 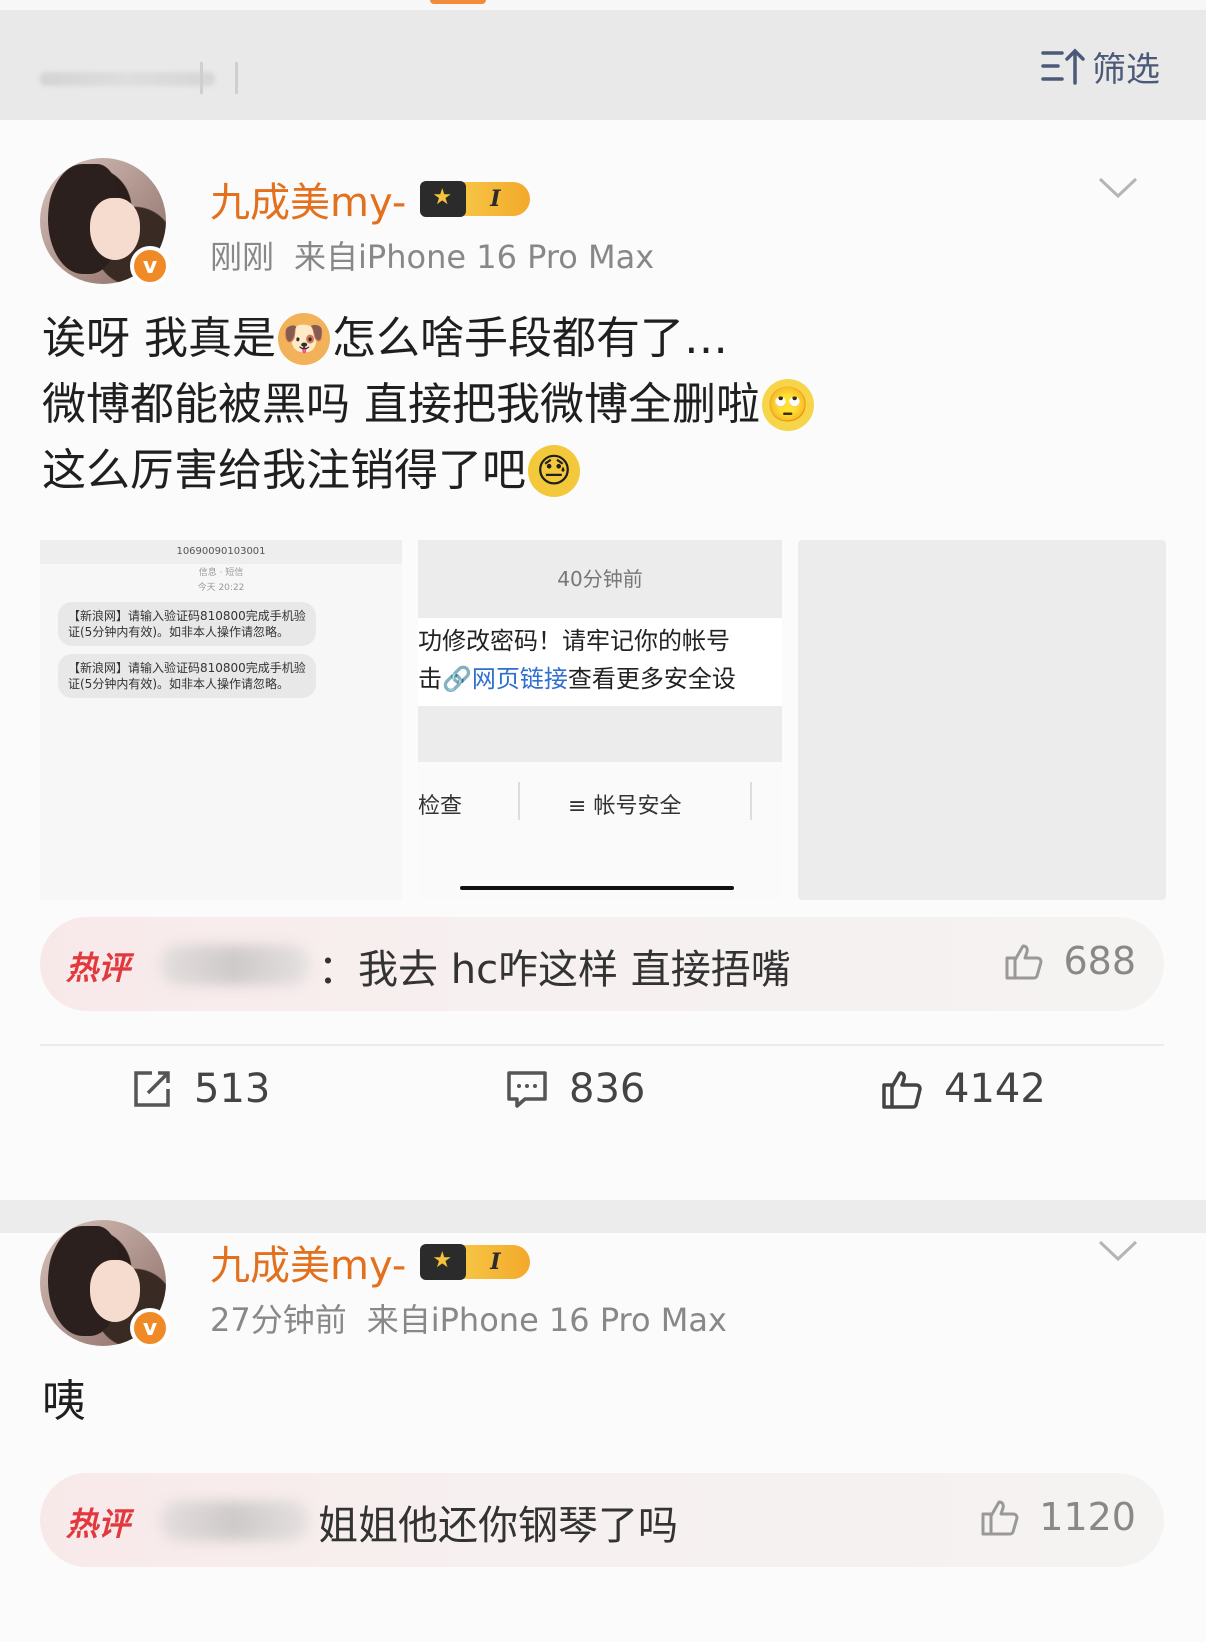 I want to click on content-line: 诶呀 我真是, so click(x=159, y=338).